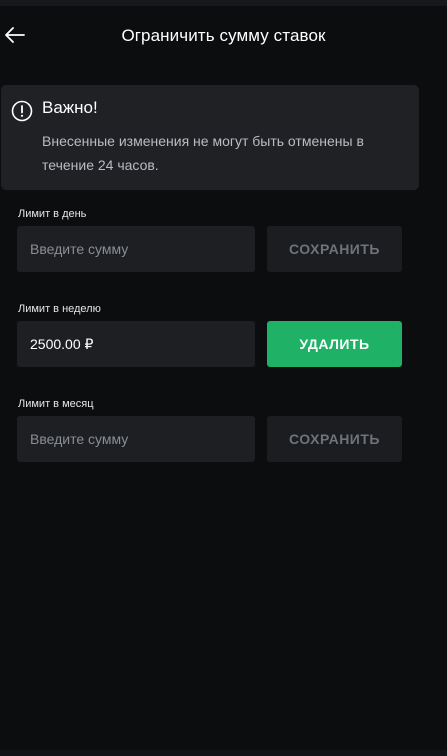  What do you see at coordinates (136, 439) in the screenshot?
I see `monthly-limit-input: Введите сумму` at bounding box center [136, 439].